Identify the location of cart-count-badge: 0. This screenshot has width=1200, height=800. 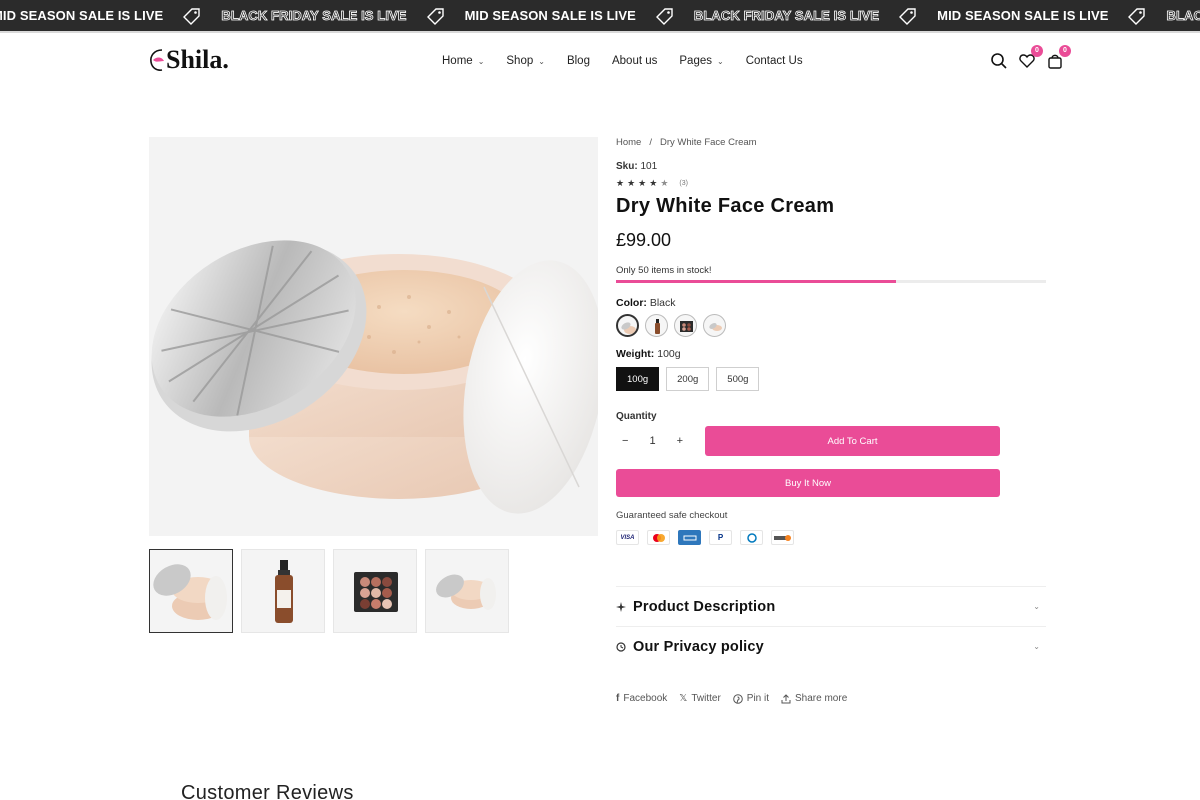
(1065, 51).